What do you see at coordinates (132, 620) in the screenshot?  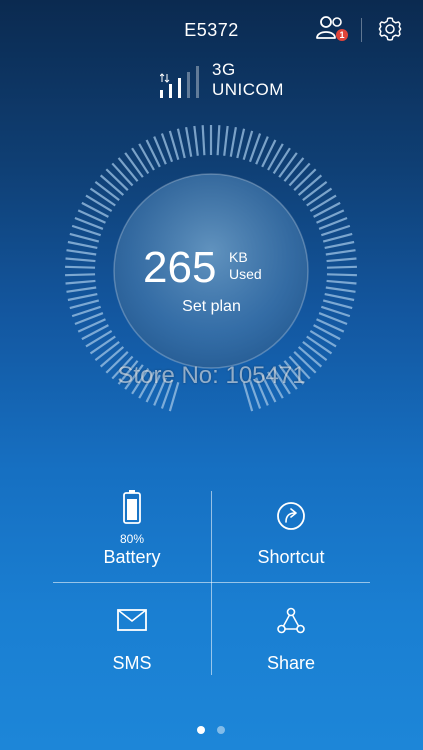 I see `mail-icon` at bounding box center [132, 620].